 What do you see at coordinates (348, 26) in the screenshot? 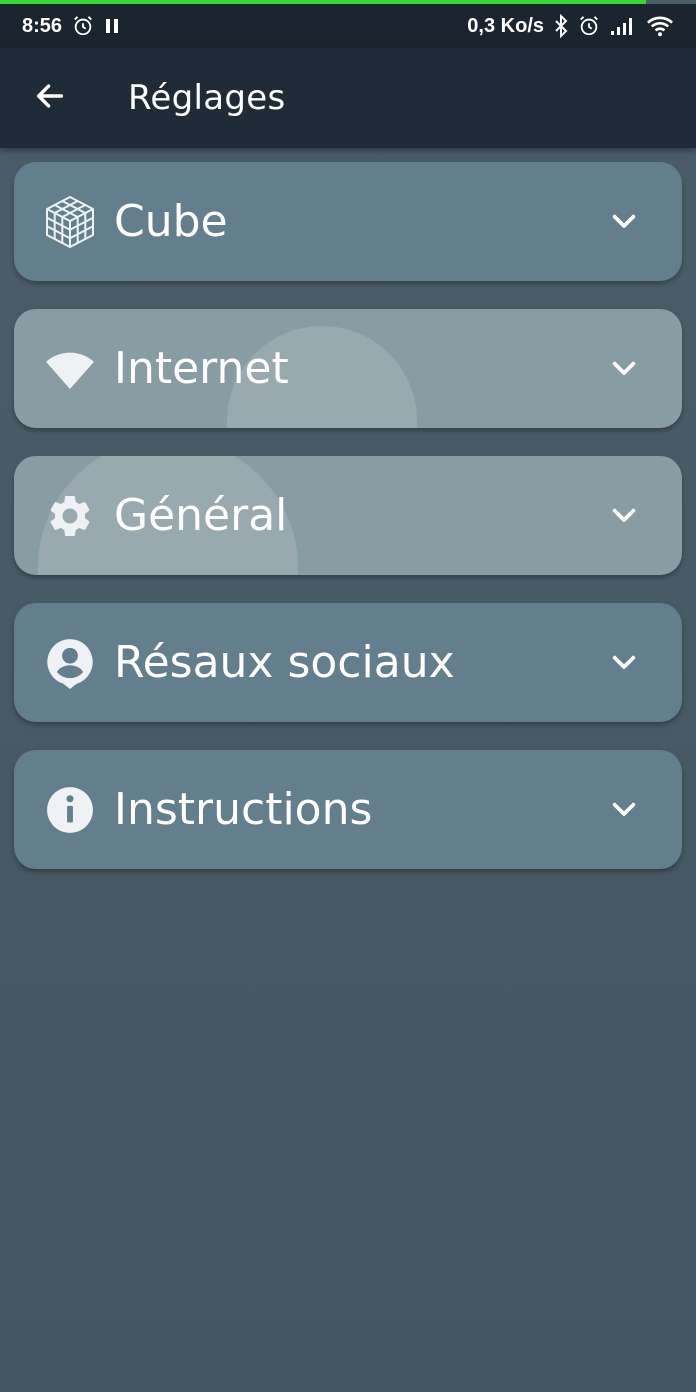
I see `status-bar: 8:56 0,3 Ko/s` at bounding box center [348, 26].